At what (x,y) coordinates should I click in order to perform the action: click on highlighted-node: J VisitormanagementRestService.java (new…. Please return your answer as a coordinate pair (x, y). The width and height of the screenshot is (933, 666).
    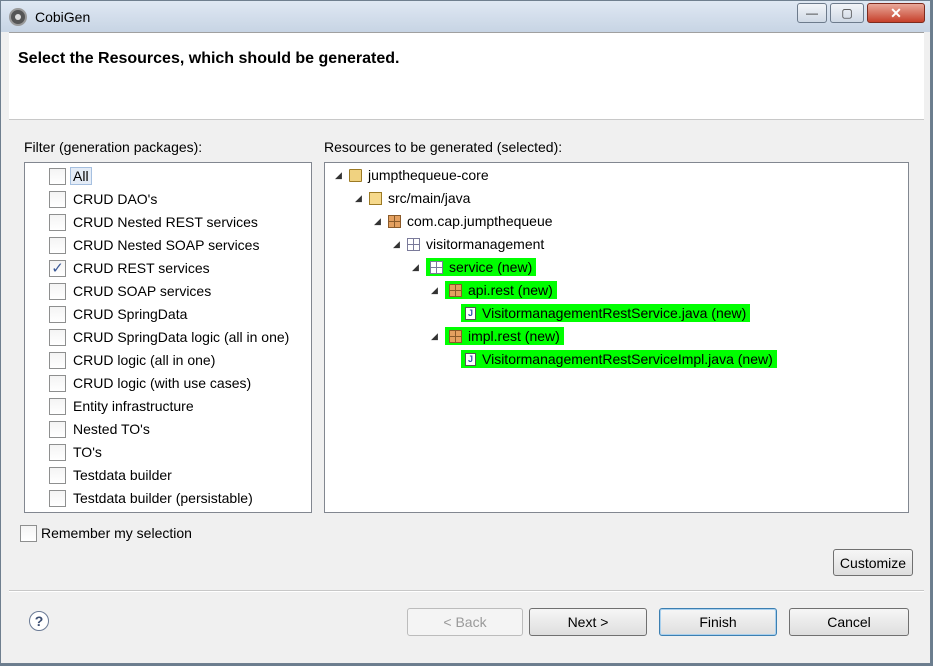
    Looking at the image, I should click on (606, 313).